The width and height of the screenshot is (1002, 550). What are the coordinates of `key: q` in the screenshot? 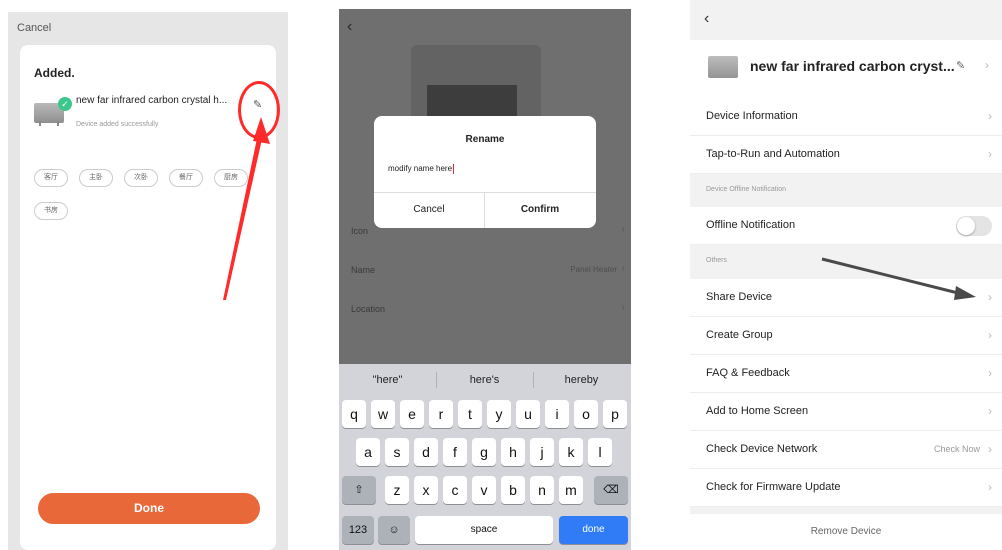 It's located at (354, 414).